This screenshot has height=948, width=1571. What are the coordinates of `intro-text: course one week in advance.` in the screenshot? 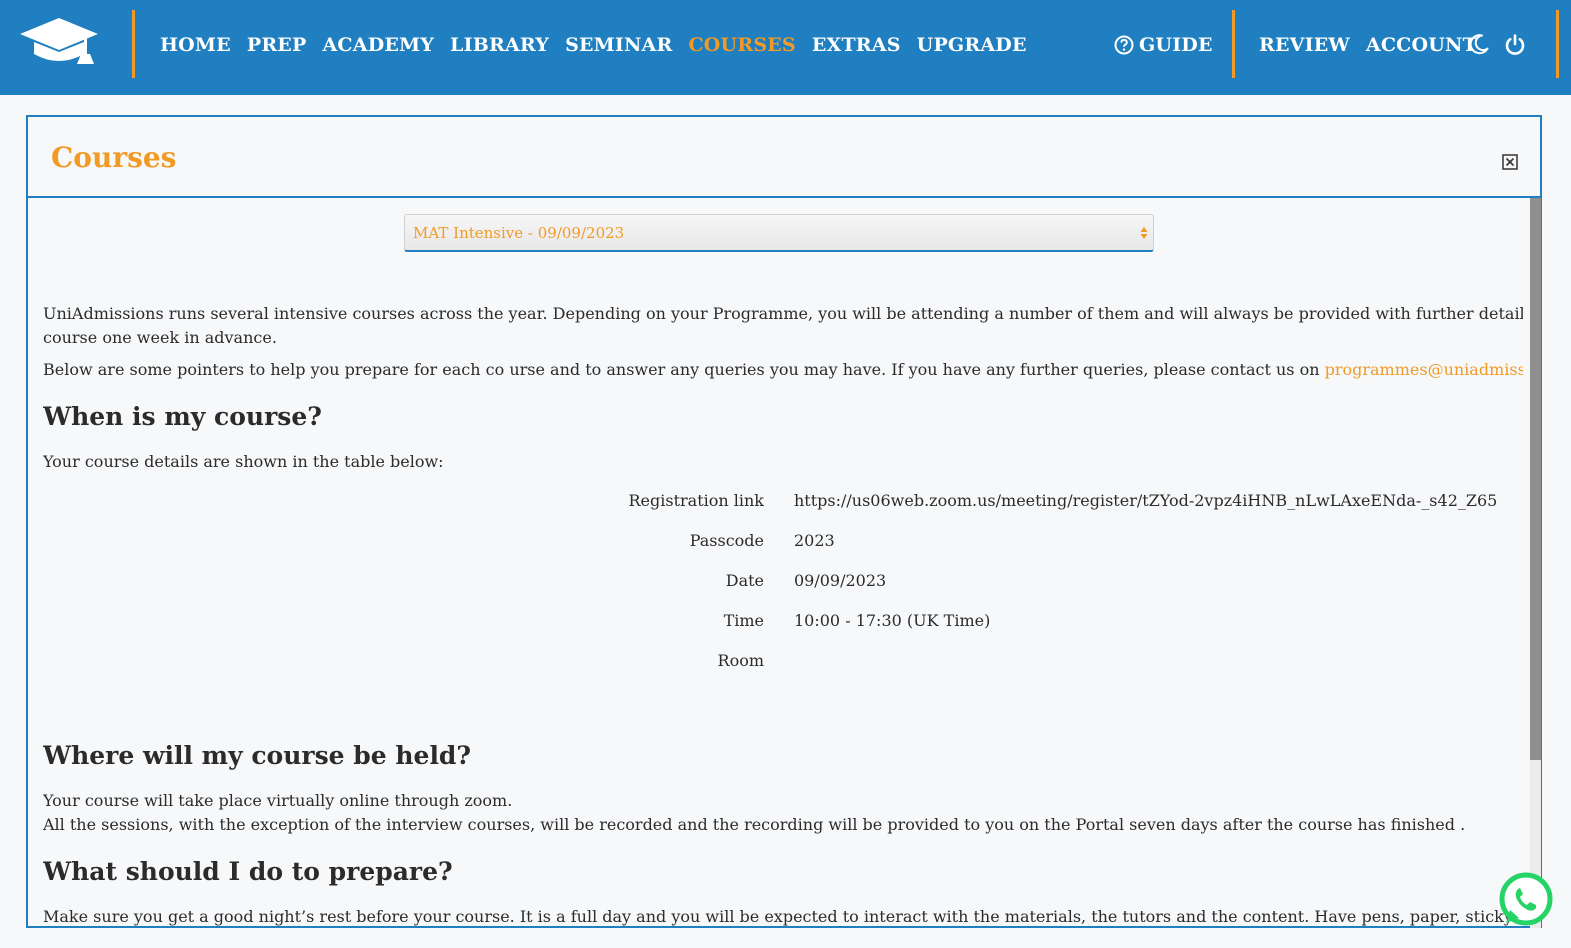 It's located at (160, 337).